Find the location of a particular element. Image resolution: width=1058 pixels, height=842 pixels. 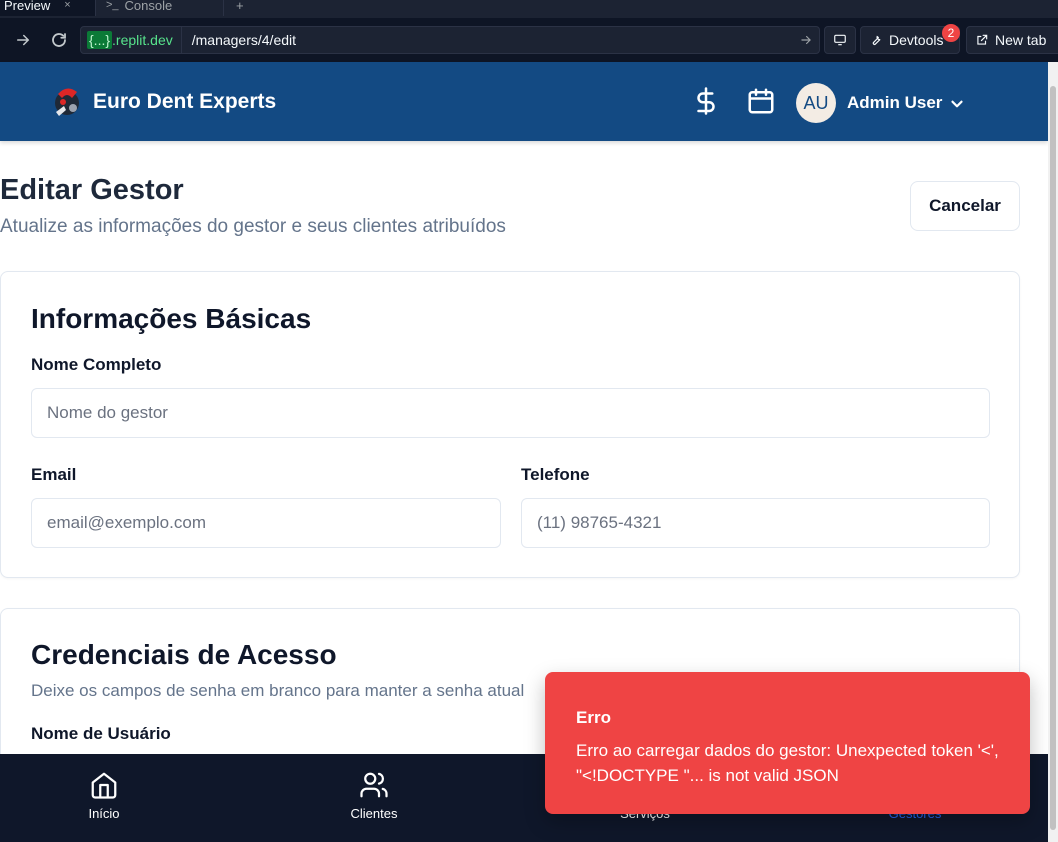

reload-button is located at coordinates (59, 40).